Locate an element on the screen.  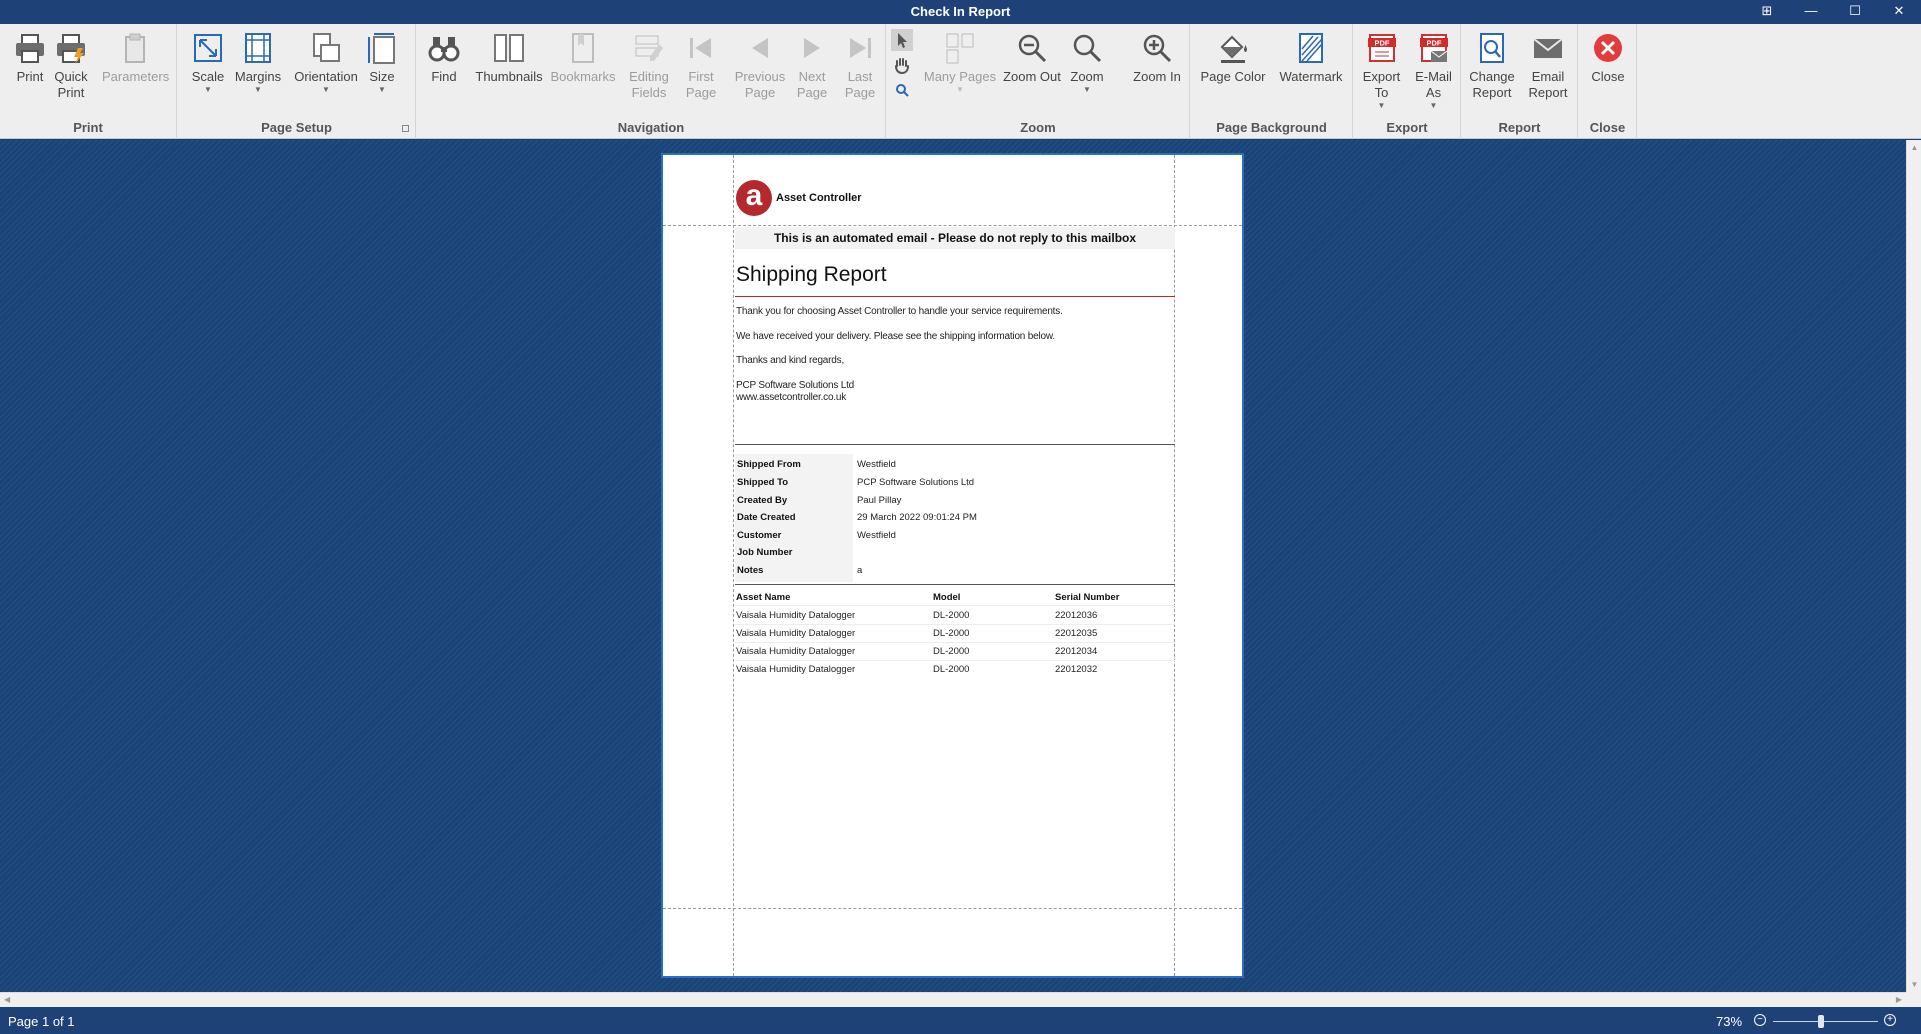
first-page-button: First Page is located at coordinates (701, 71).